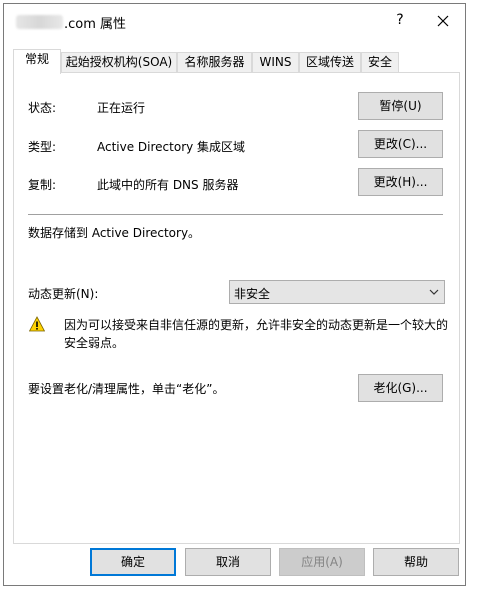  I want to click on apply-button: 应用(A), so click(322, 562).